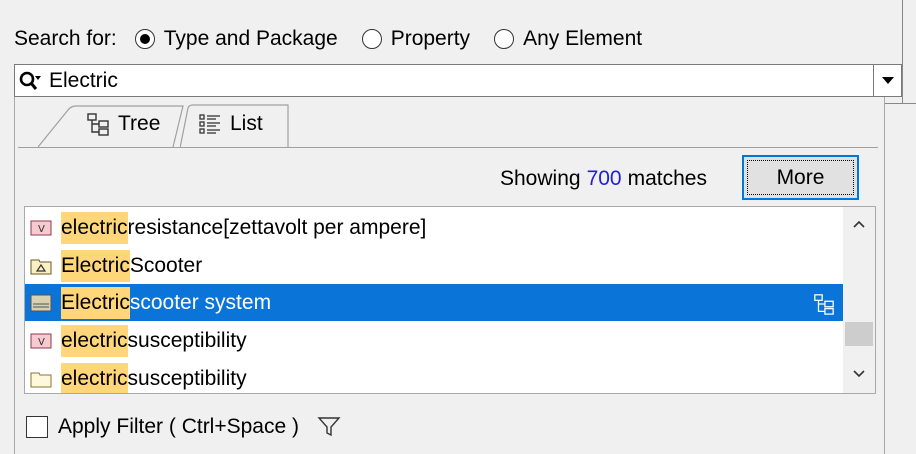 This screenshot has width=916, height=454. Describe the element at coordinates (434, 376) in the screenshot. I see `list-item: electric susceptibility` at that location.